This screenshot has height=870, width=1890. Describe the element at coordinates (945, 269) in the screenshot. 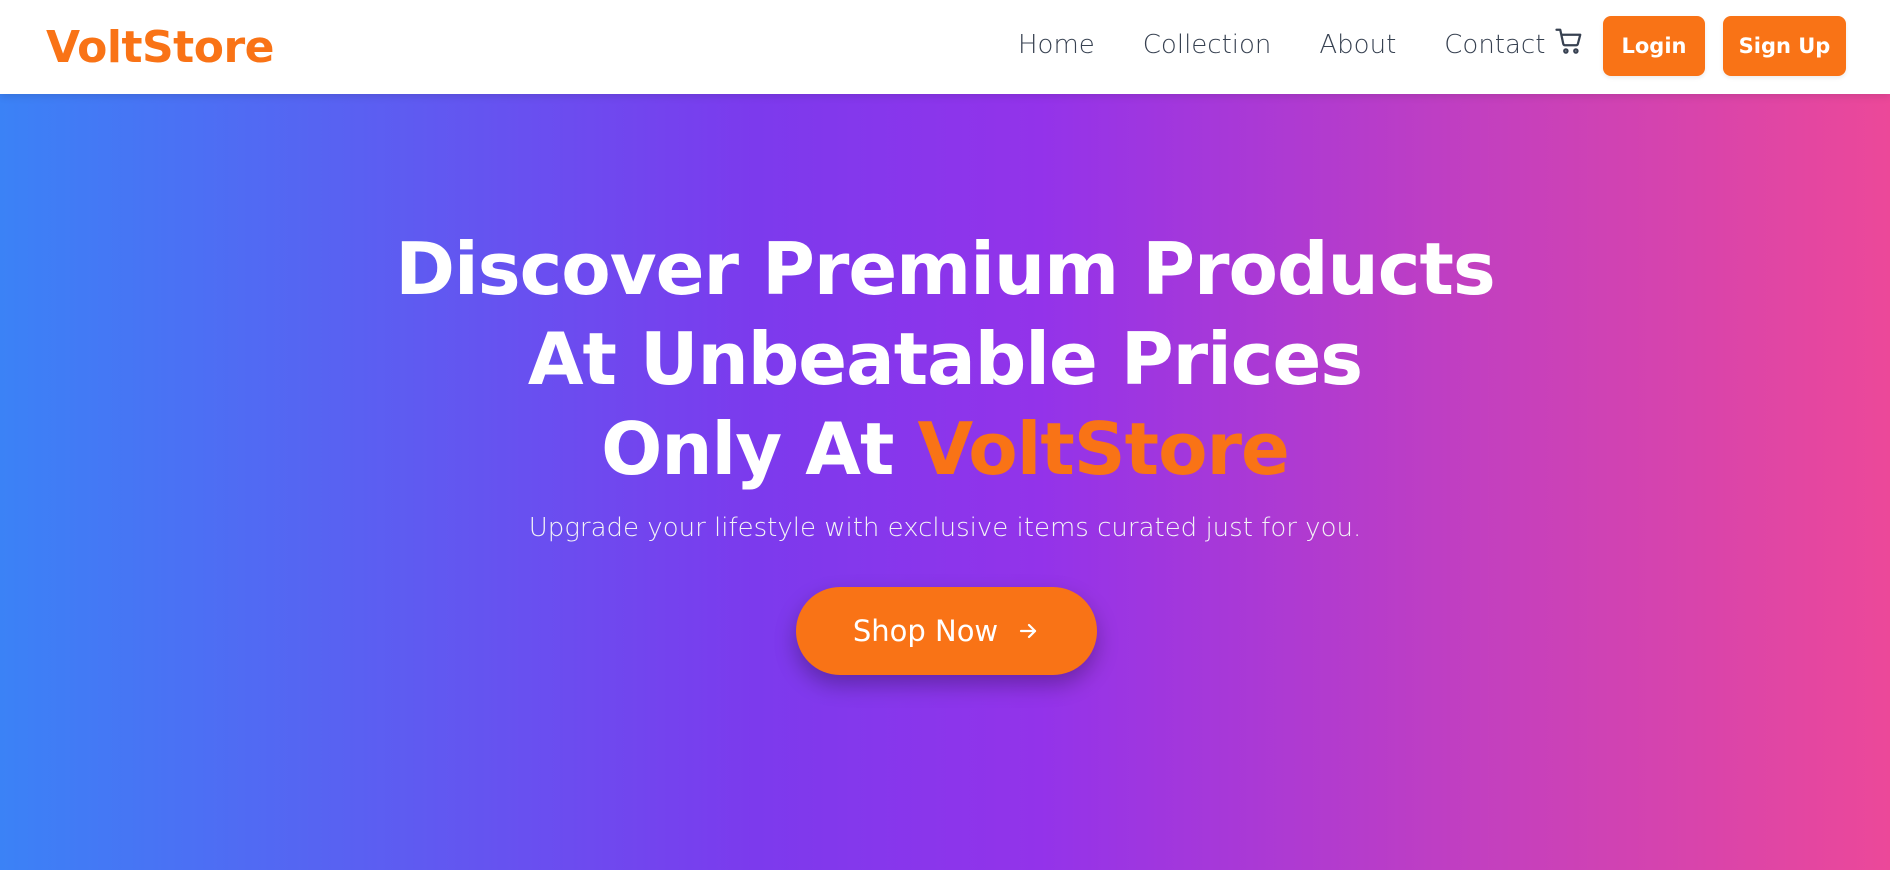

I see `hero-title-line-1: Discover Premium Products` at that location.